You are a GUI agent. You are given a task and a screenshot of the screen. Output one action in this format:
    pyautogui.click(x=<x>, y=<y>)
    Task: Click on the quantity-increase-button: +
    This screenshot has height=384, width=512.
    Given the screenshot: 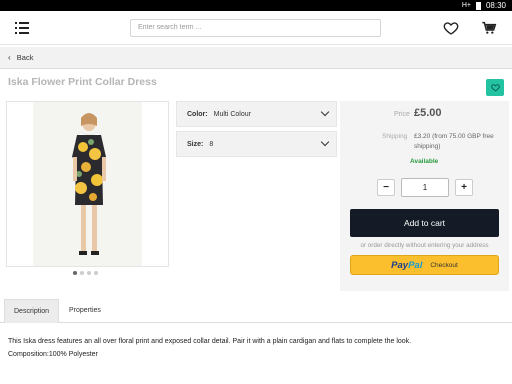 What is the action you would take?
    pyautogui.click(x=464, y=187)
    